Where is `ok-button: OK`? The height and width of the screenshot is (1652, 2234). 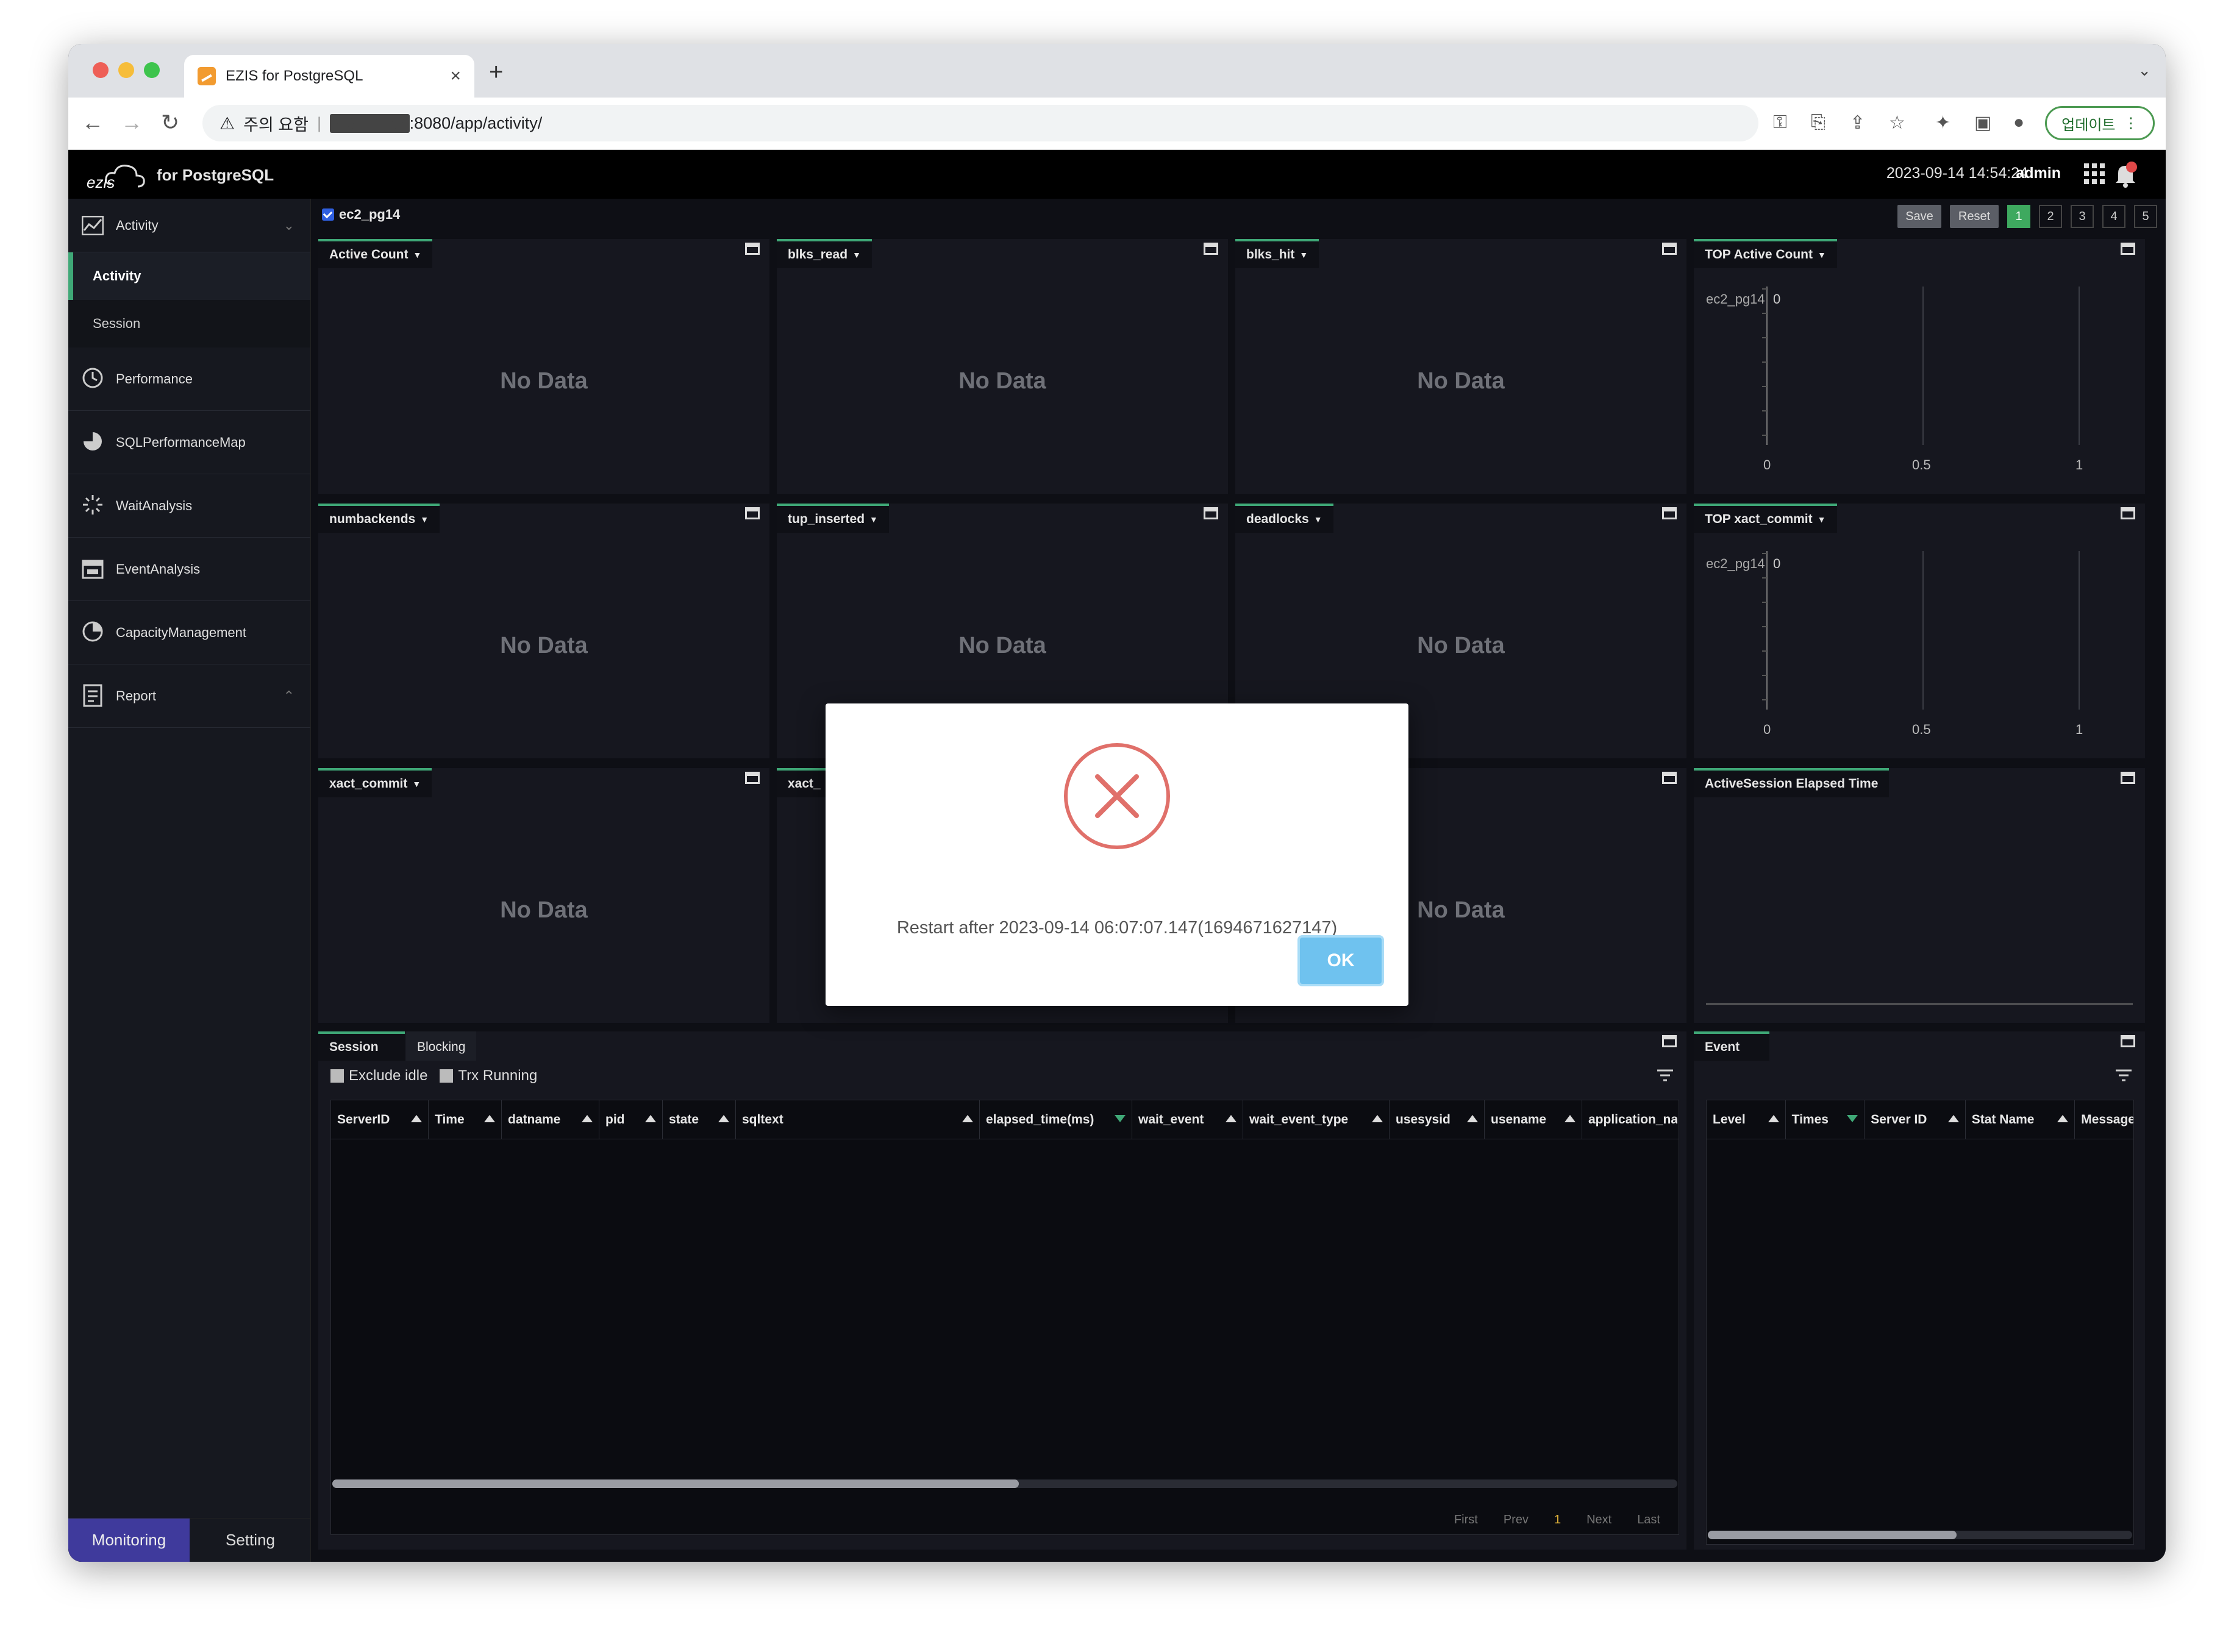 ok-button: OK is located at coordinates (1340, 960).